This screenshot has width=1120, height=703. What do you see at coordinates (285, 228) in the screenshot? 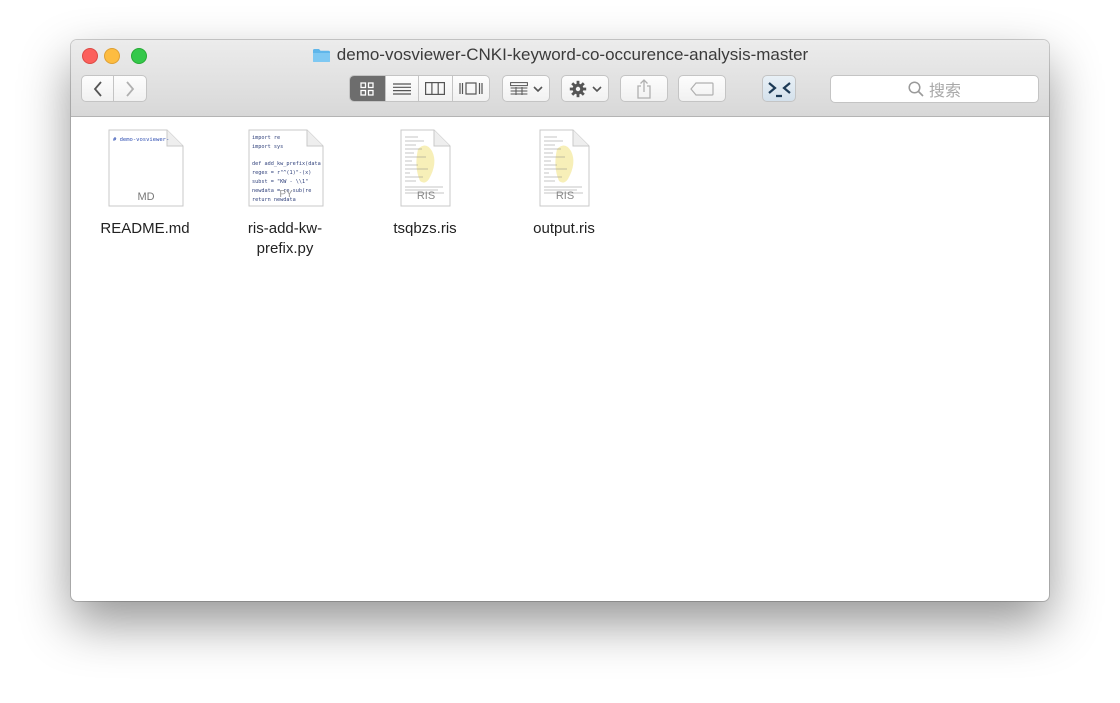
I see `file-name-line-1: ris-add-kw-` at bounding box center [285, 228].